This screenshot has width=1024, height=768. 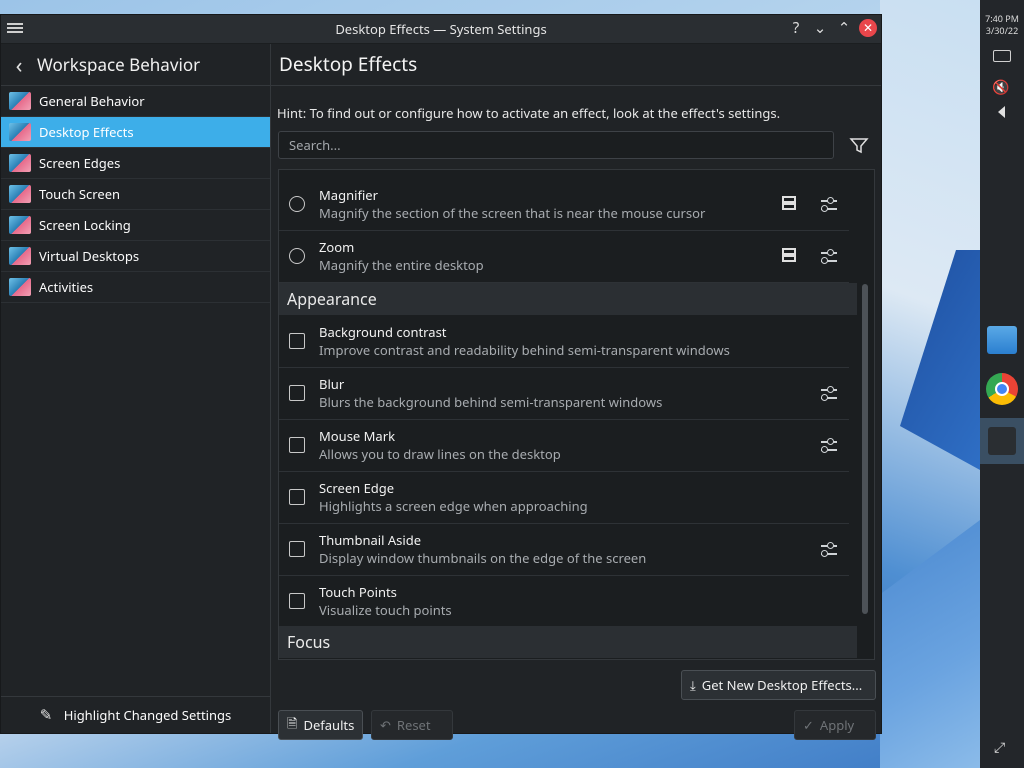 I want to click on touch-screen-icon, so click(x=20, y=194).